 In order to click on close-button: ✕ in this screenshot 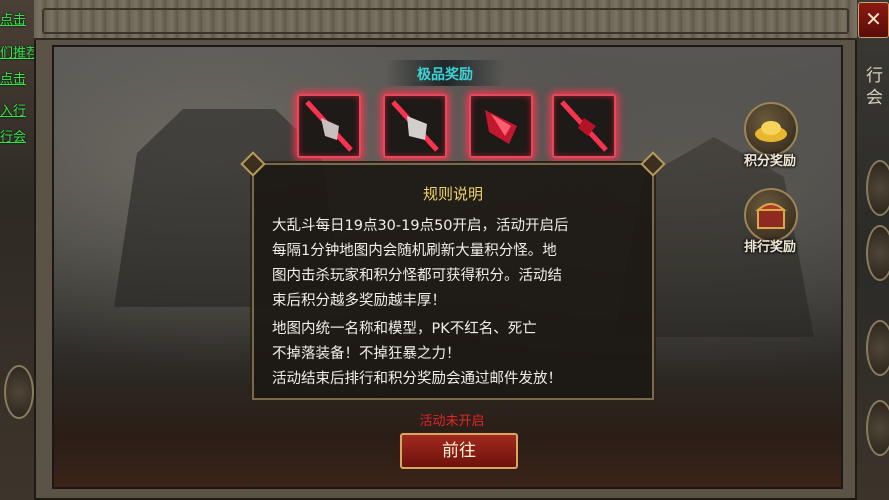, I will do `click(873, 20)`.